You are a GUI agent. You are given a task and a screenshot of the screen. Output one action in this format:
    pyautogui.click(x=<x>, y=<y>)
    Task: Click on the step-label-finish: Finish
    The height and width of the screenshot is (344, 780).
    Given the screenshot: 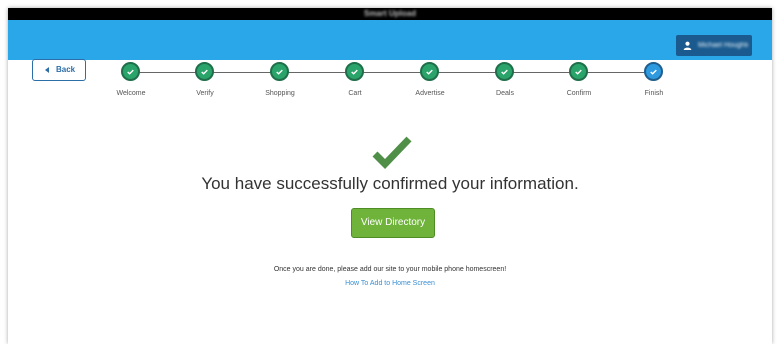 What is the action you would take?
    pyautogui.click(x=654, y=93)
    